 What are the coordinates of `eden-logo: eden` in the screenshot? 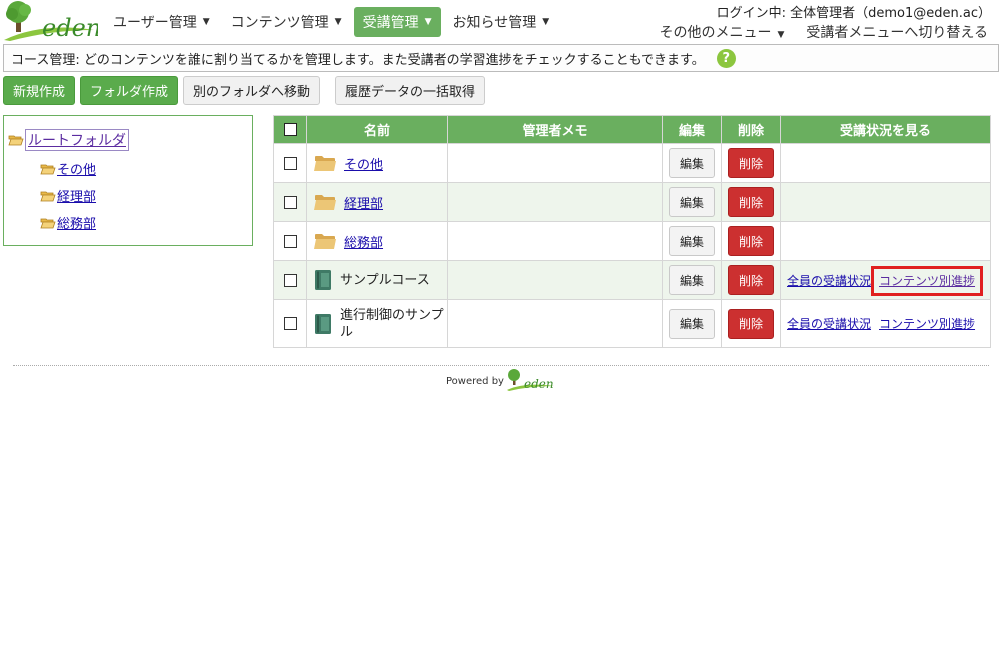 It's located at (50, 21).